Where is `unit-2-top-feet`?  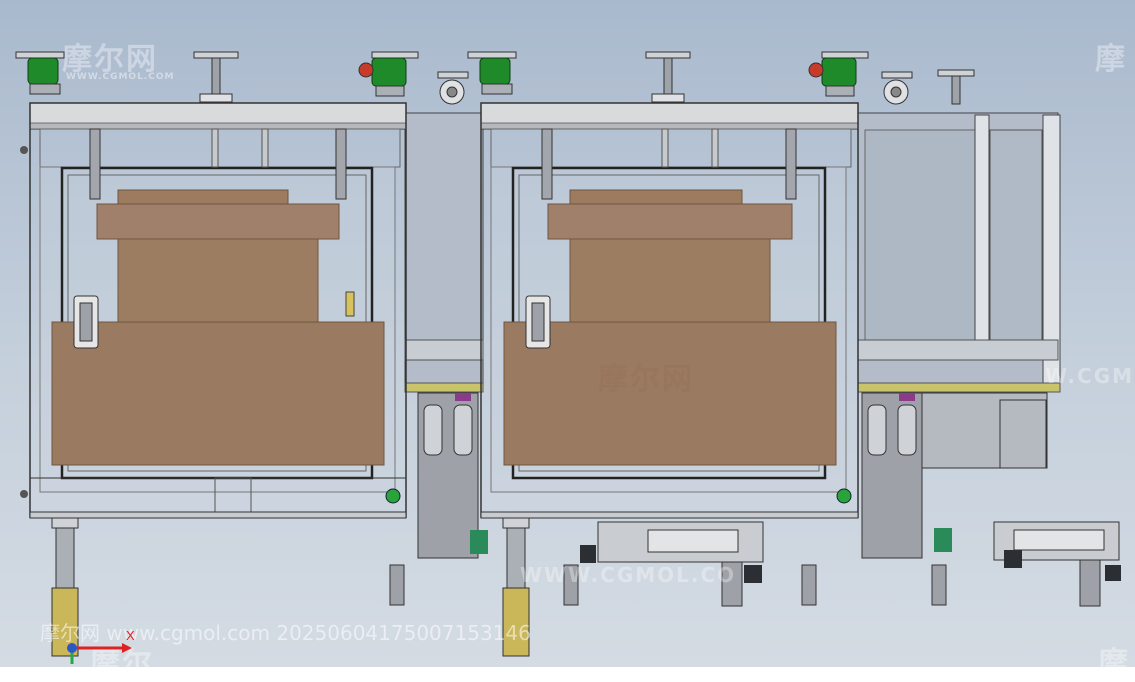 unit-2-top-feet is located at coordinates (721, 78).